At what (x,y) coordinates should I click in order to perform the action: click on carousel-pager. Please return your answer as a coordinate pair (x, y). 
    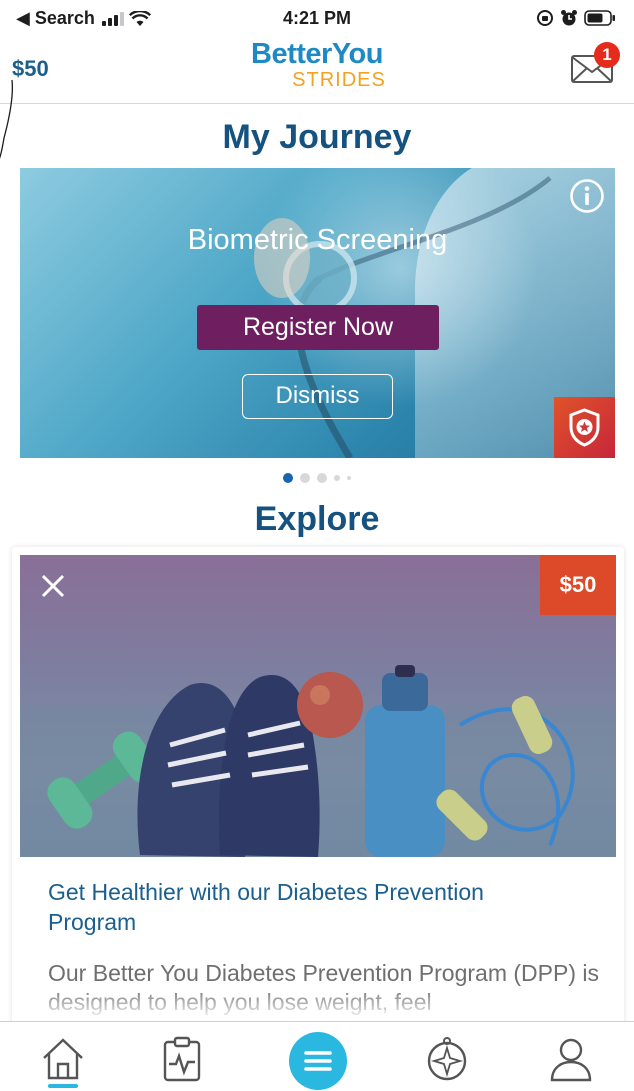
    Looking at the image, I should click on (317, 478).